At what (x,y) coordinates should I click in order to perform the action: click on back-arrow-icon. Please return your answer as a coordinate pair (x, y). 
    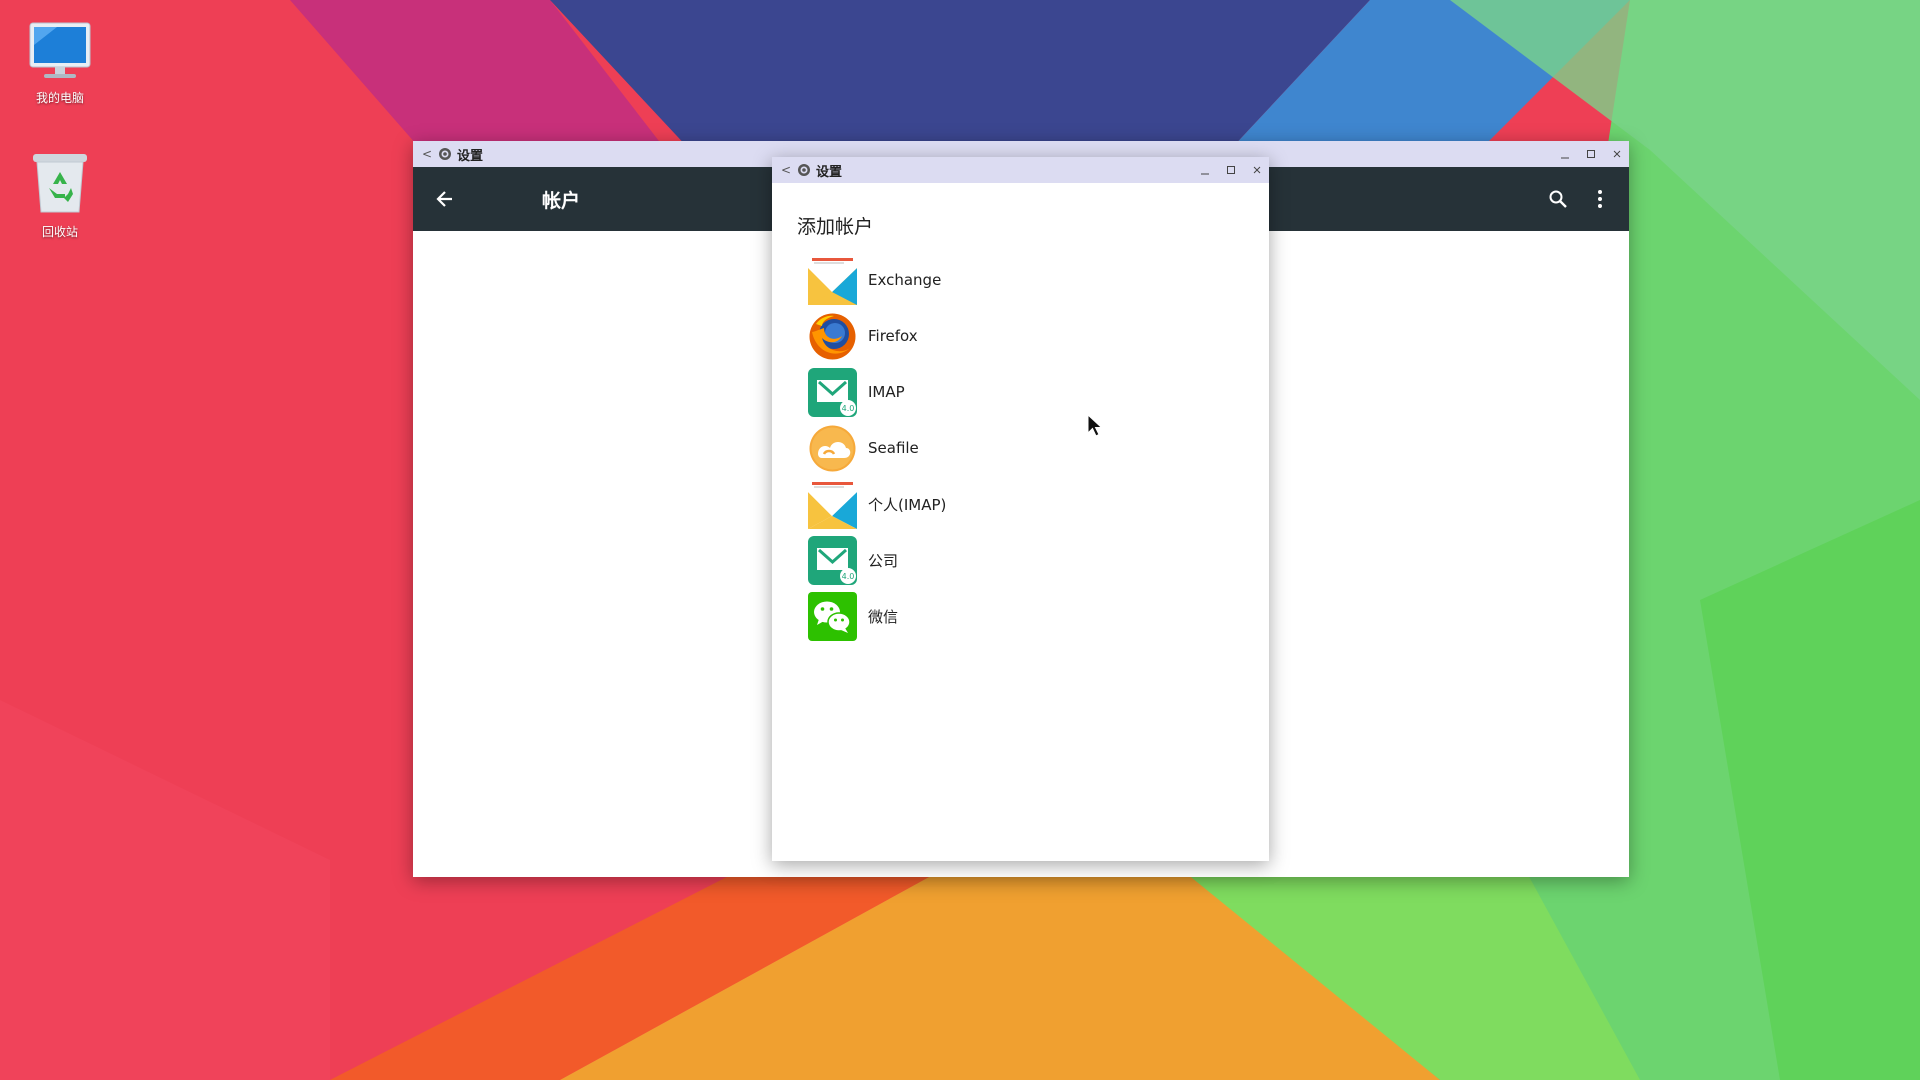
    Looking at the image, I should click on (445, 199).